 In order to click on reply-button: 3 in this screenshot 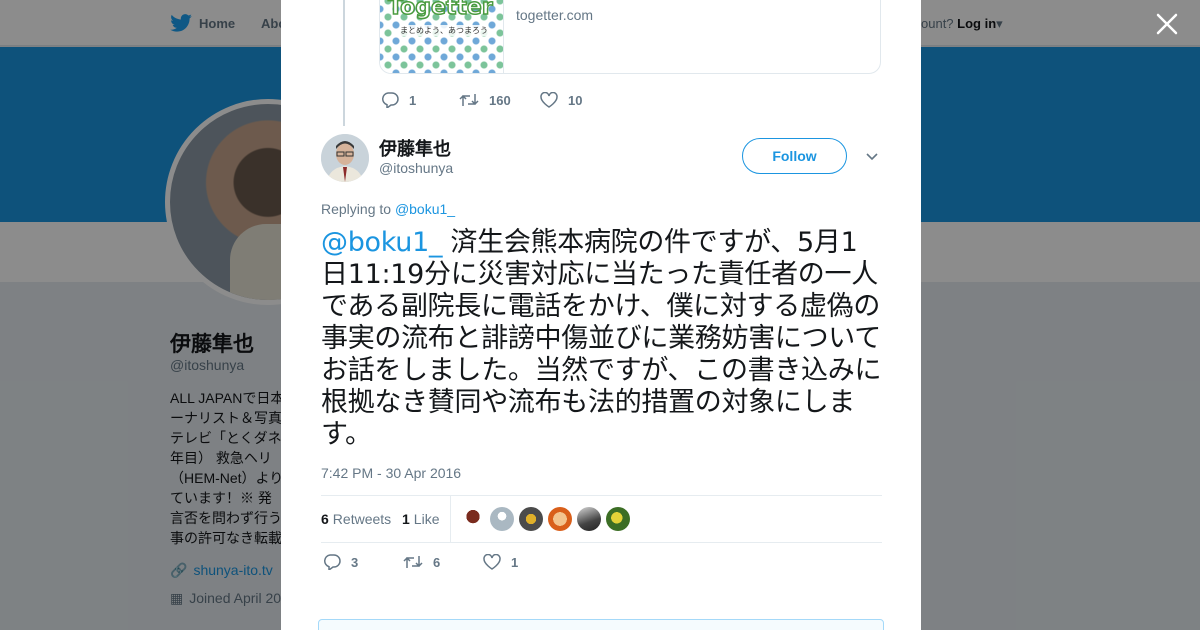, I will do `click(363, 562)`.